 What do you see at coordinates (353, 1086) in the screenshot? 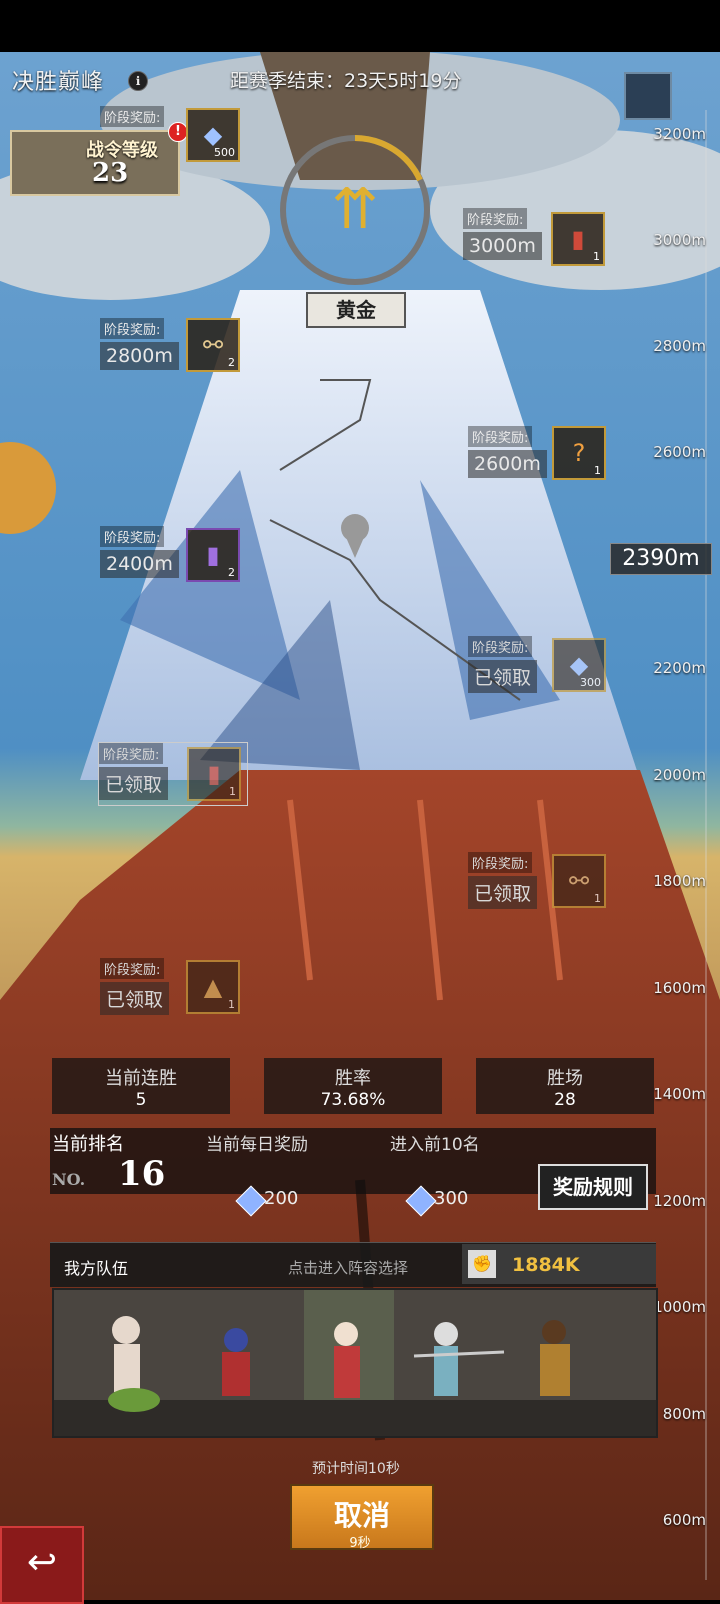
I see `stat-win-rate: 胜率 73.68%` at bounding box center [353, 1086].